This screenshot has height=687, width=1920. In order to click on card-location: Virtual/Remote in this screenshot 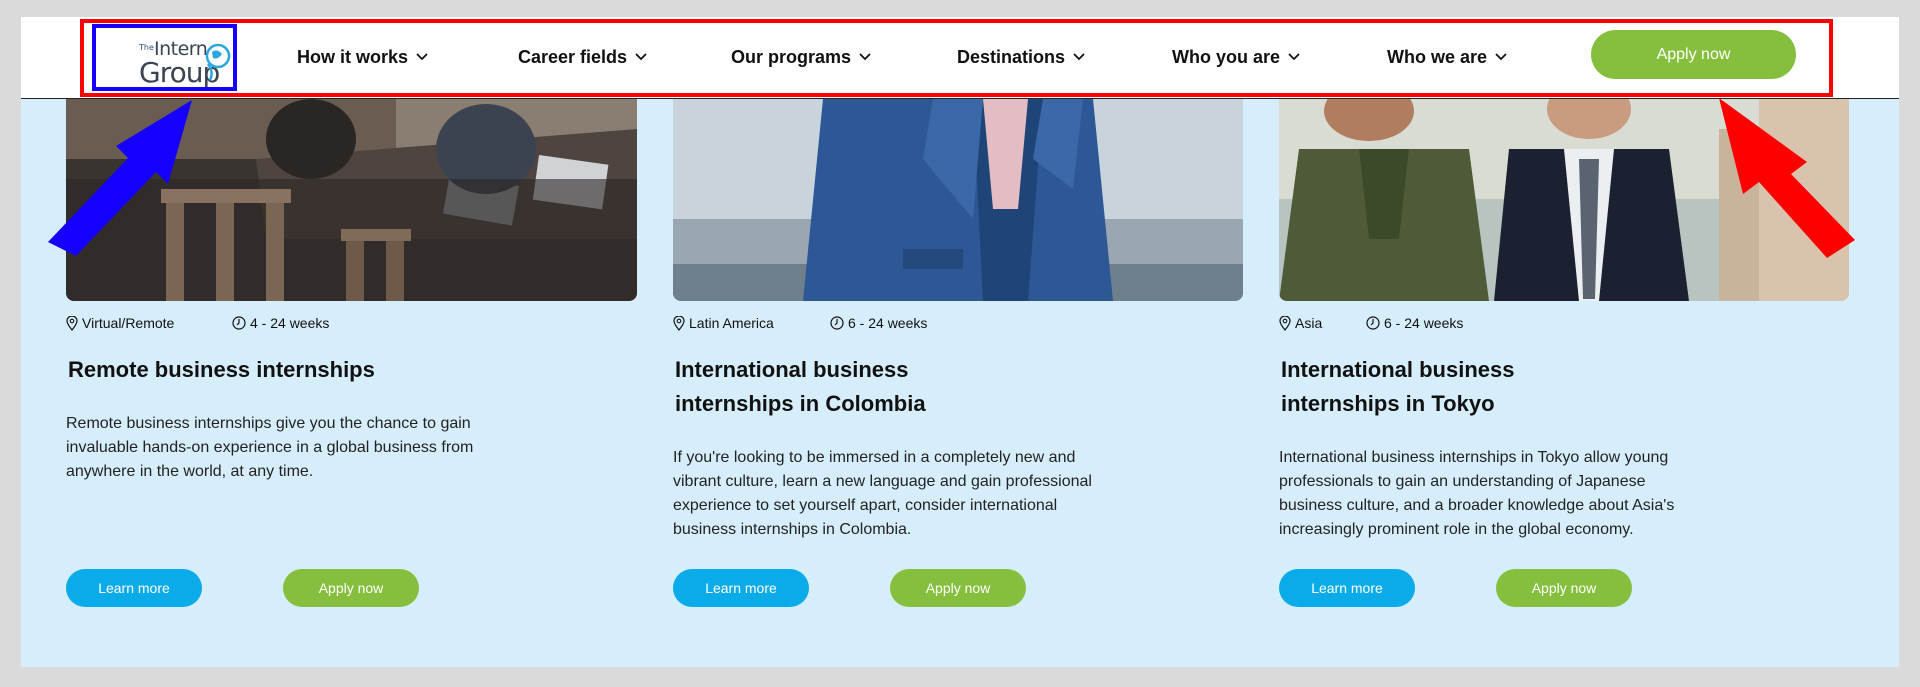, I will do `click(128, 323)`.